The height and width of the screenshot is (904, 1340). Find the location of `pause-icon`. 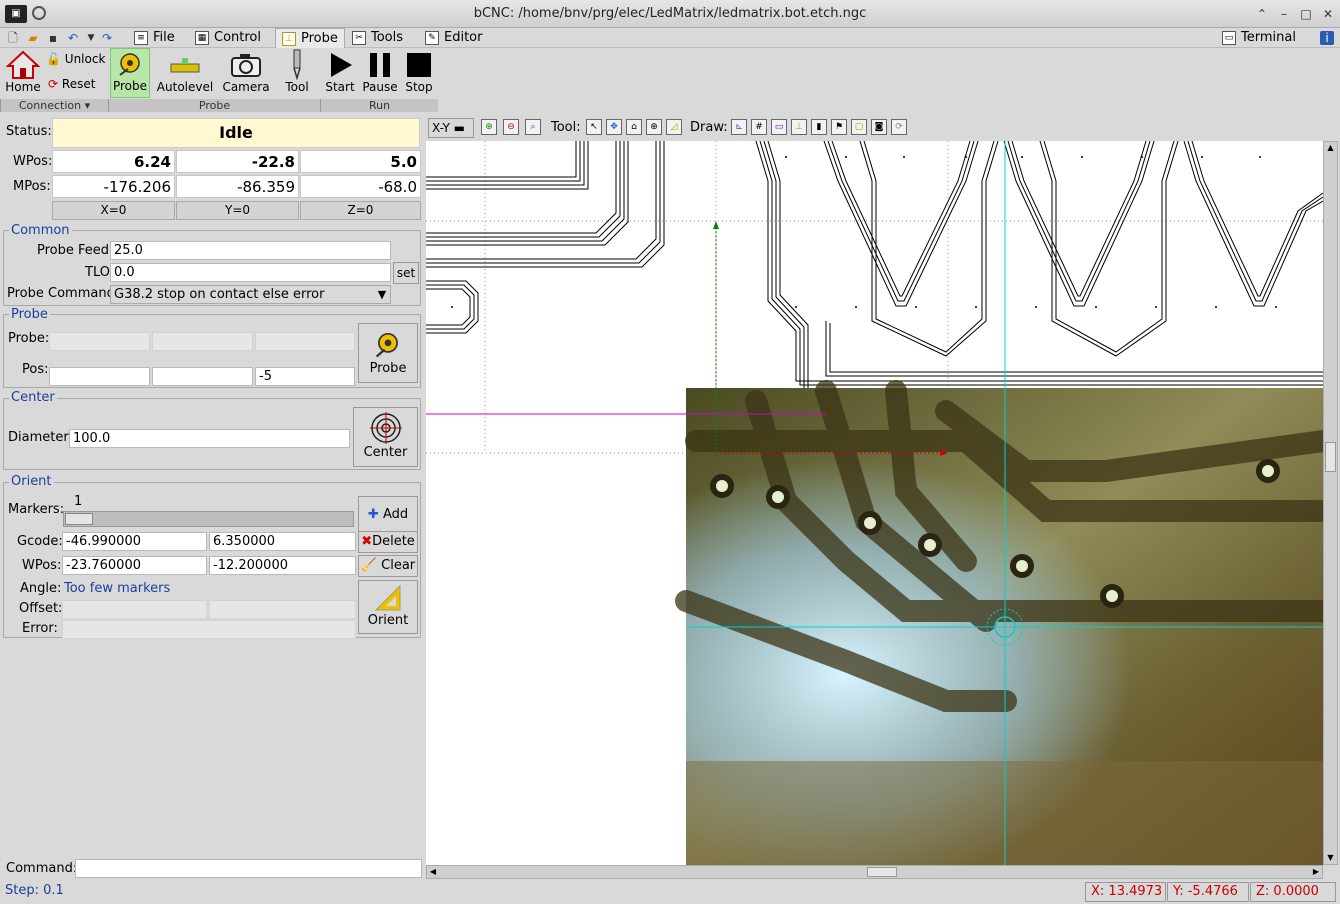

pause-icon is located at coordinates (380, 65).